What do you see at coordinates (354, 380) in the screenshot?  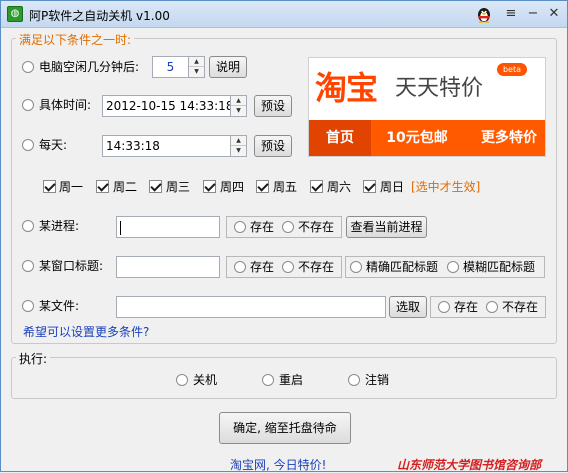 I see `logoff-radio` at bounding box center [354, 380].